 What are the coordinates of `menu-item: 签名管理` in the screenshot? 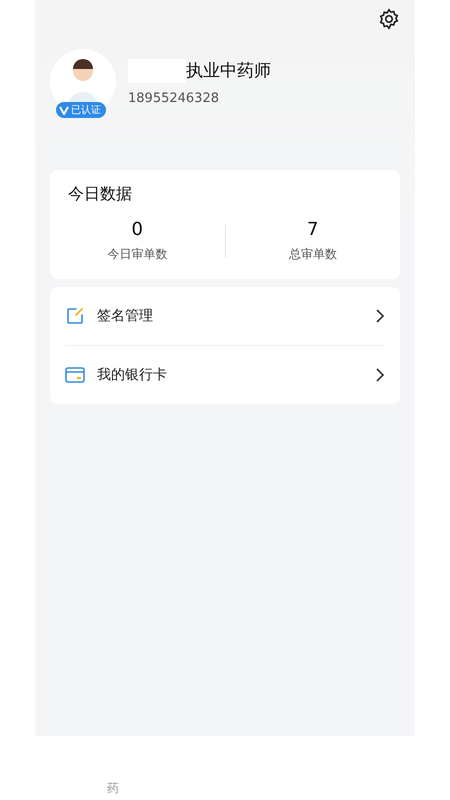 It's located at (230, 316).